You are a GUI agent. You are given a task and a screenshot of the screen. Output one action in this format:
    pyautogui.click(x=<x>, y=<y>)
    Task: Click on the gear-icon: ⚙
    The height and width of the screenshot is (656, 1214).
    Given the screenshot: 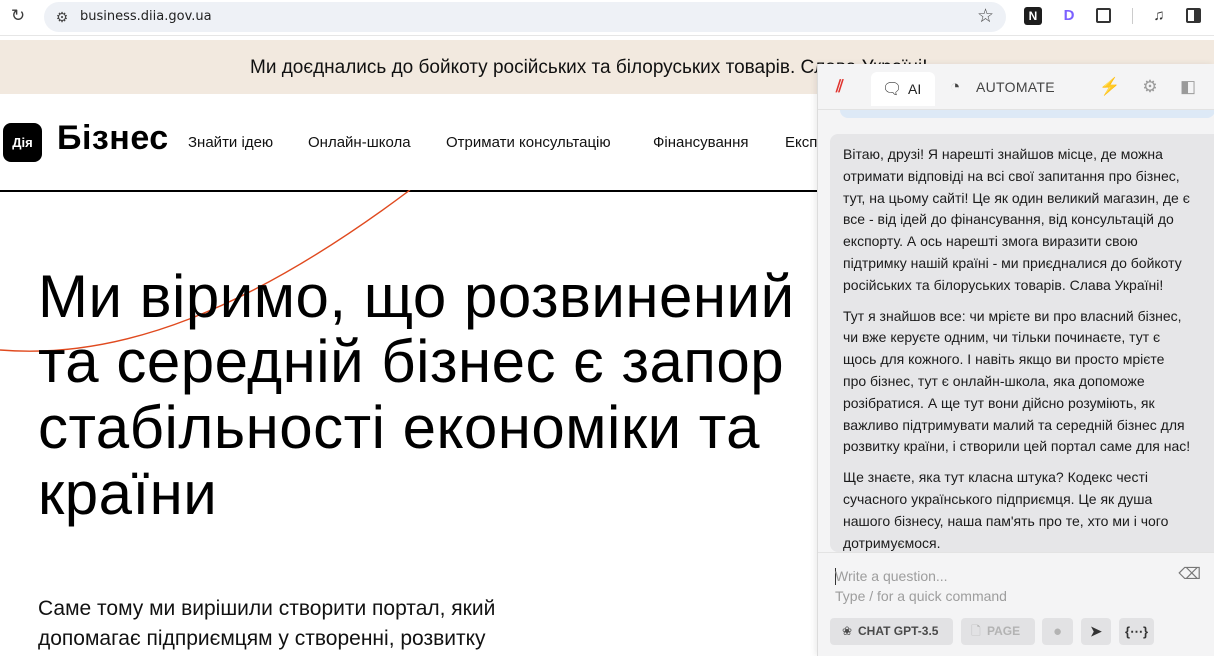 What is the action you would take?
    pyautogui.click(x=1150, y=87)
    